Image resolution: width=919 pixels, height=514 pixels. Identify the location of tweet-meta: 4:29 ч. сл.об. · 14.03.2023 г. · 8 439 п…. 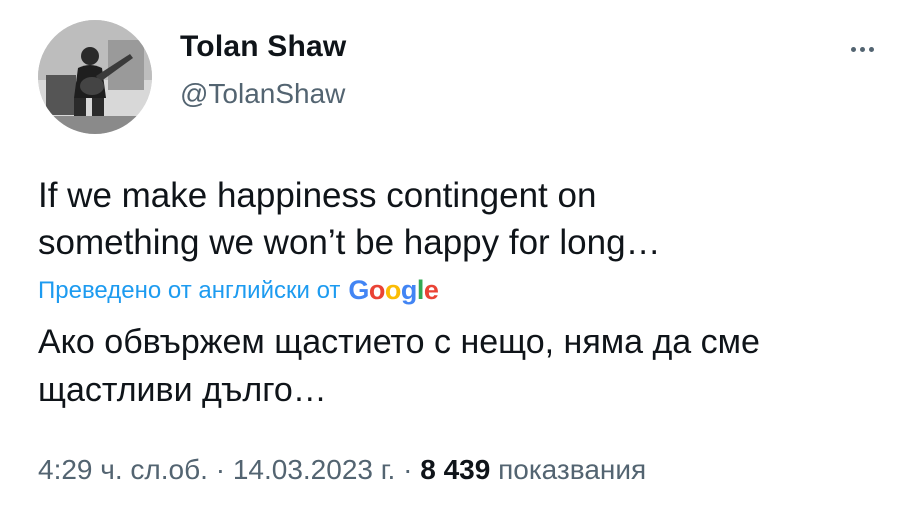
(342, 470).